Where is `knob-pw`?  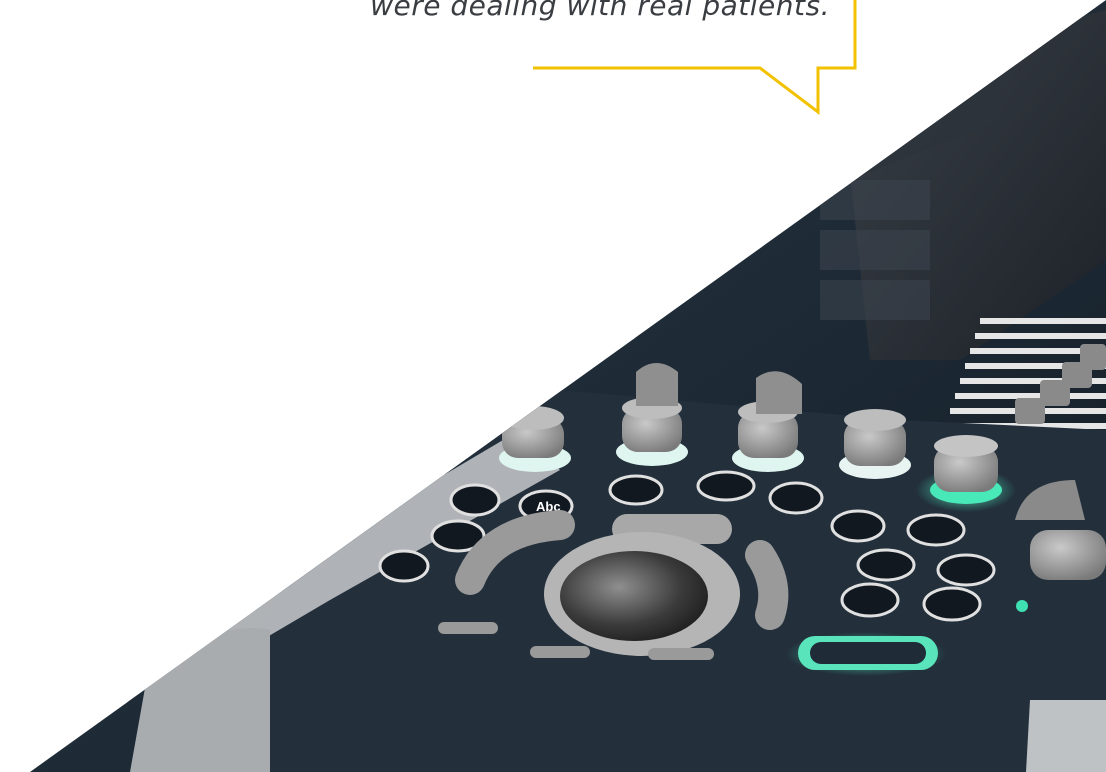 knob-pw is located at coordinates (535, 439).